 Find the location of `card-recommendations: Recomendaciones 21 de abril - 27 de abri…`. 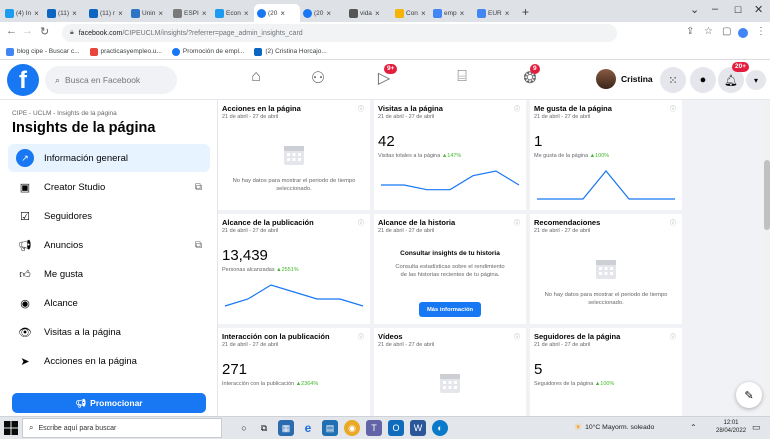

card-recommendations: Recomendaciones 21 de abril - 27 de abri… is located at coordinates (606, 269).